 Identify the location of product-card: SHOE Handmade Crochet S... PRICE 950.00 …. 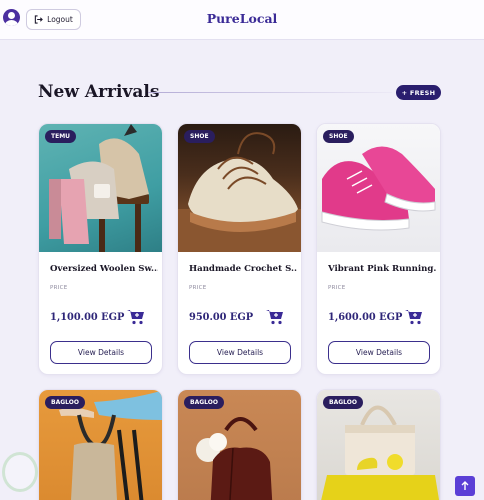
(239, 249).